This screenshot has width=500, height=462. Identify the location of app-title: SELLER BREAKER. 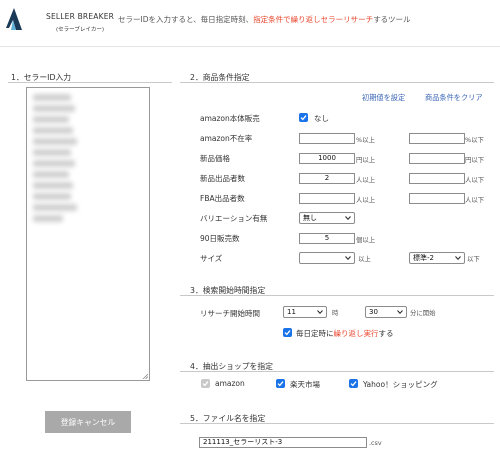
(80, 16).